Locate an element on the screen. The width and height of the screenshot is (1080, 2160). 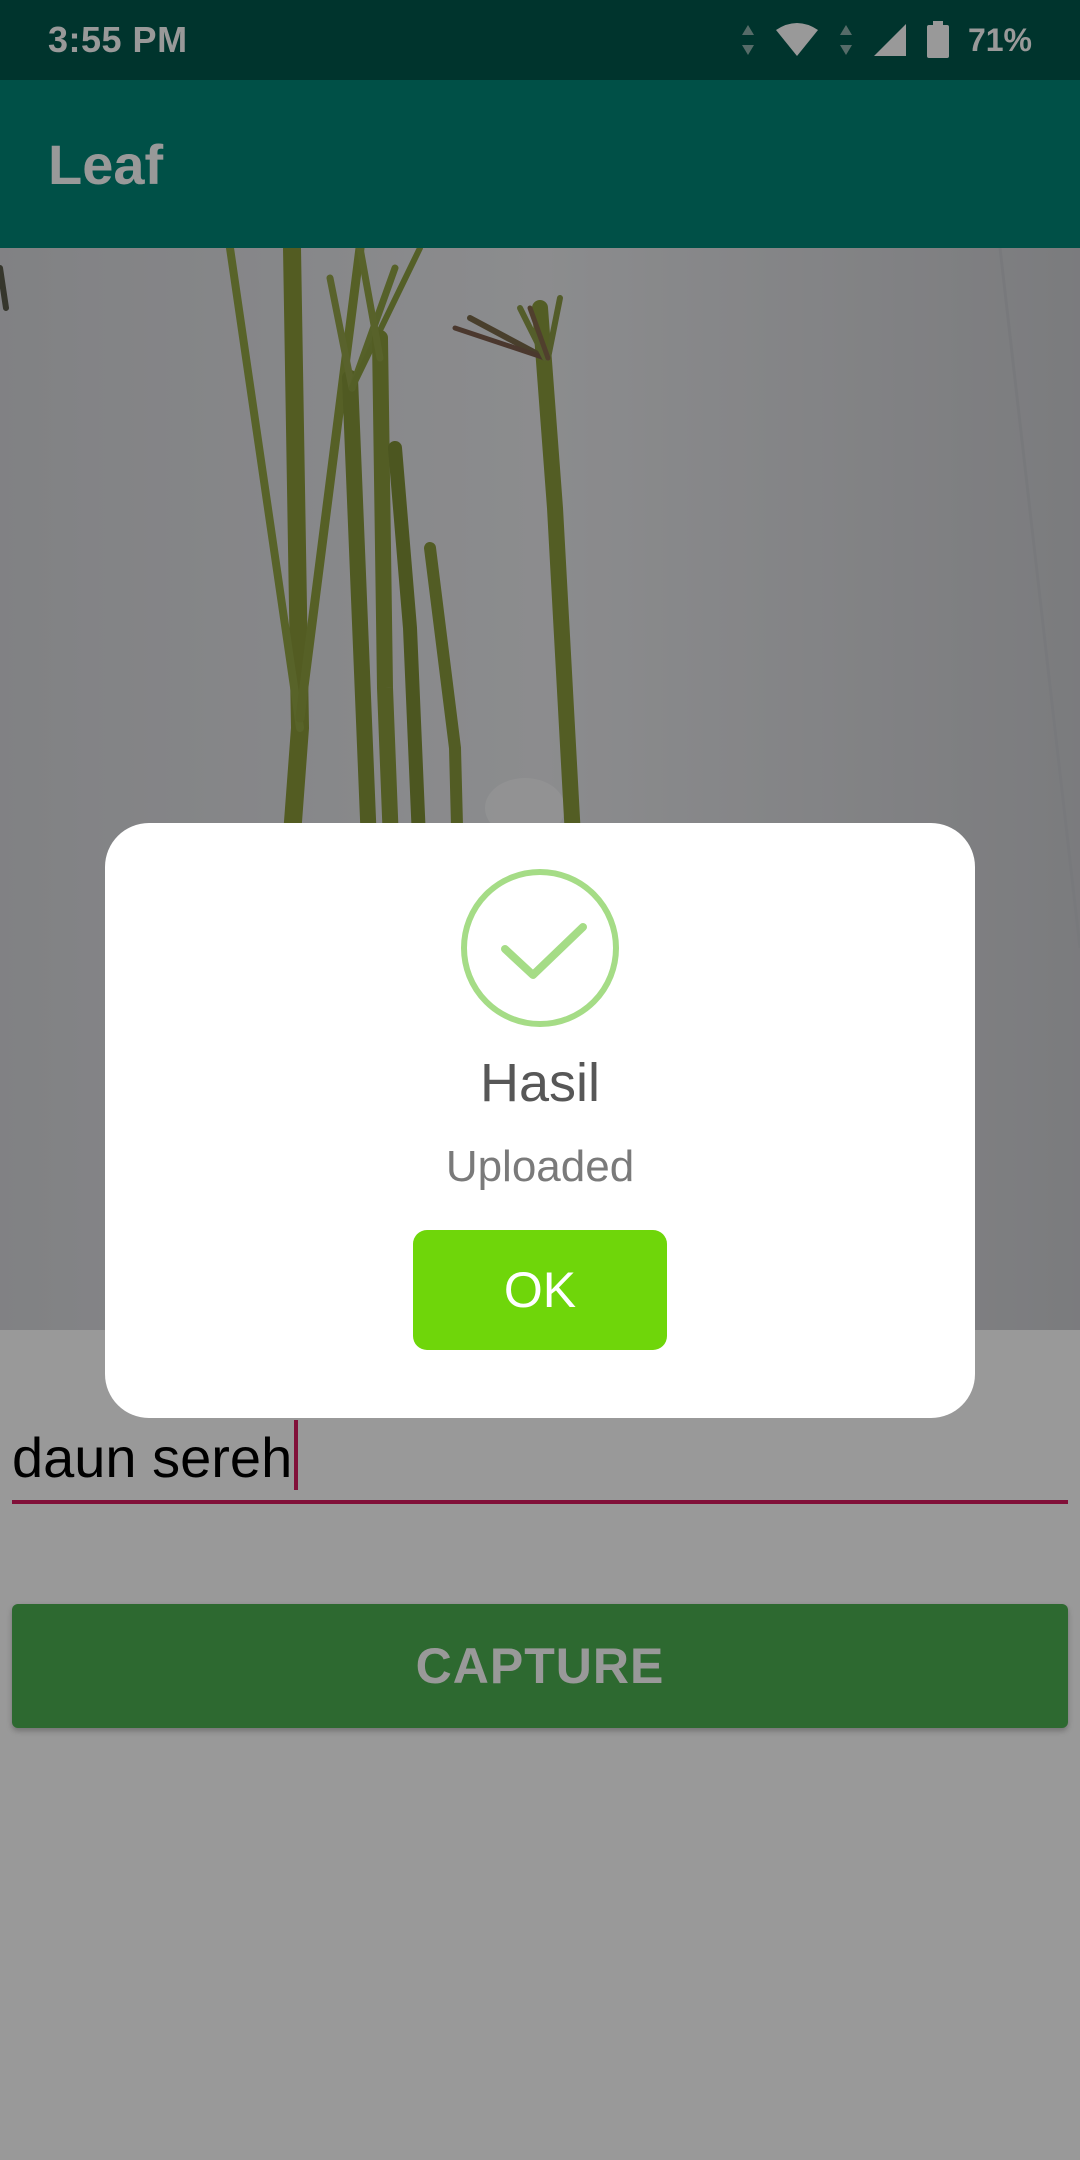
dialog-message: Uploaded is located at coordinates (540, 1166).